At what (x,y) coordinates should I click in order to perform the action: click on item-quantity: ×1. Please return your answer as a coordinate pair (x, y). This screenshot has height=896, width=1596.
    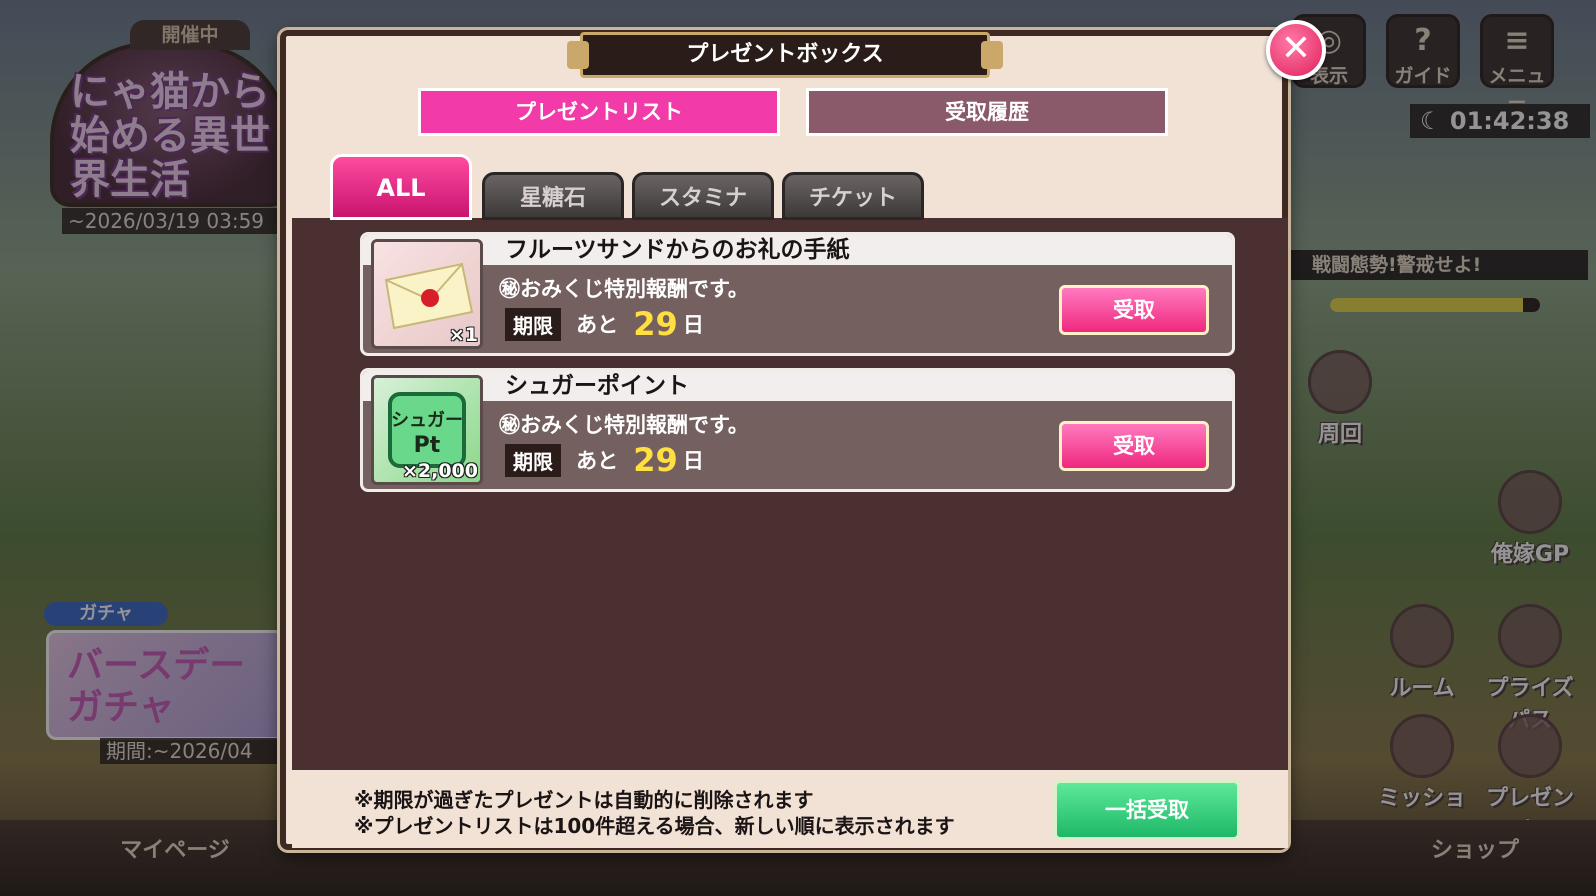
    Looking at the image, I should click on (463, 335).